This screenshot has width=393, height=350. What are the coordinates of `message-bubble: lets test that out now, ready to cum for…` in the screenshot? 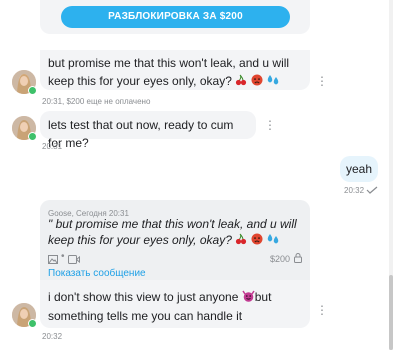 It's located at (148, 130).